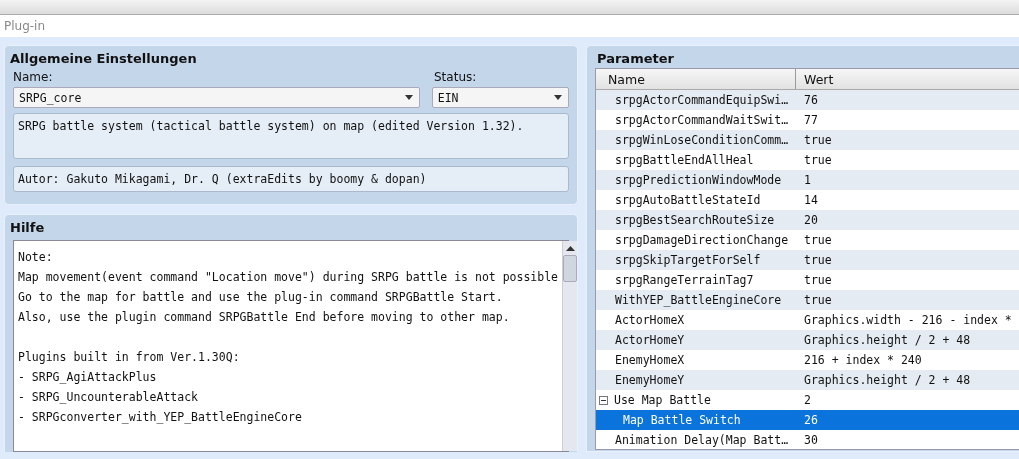 The height and width of the screenshot is (459, 1019). I want to click on parameter-value: 77, so click(811, 120).